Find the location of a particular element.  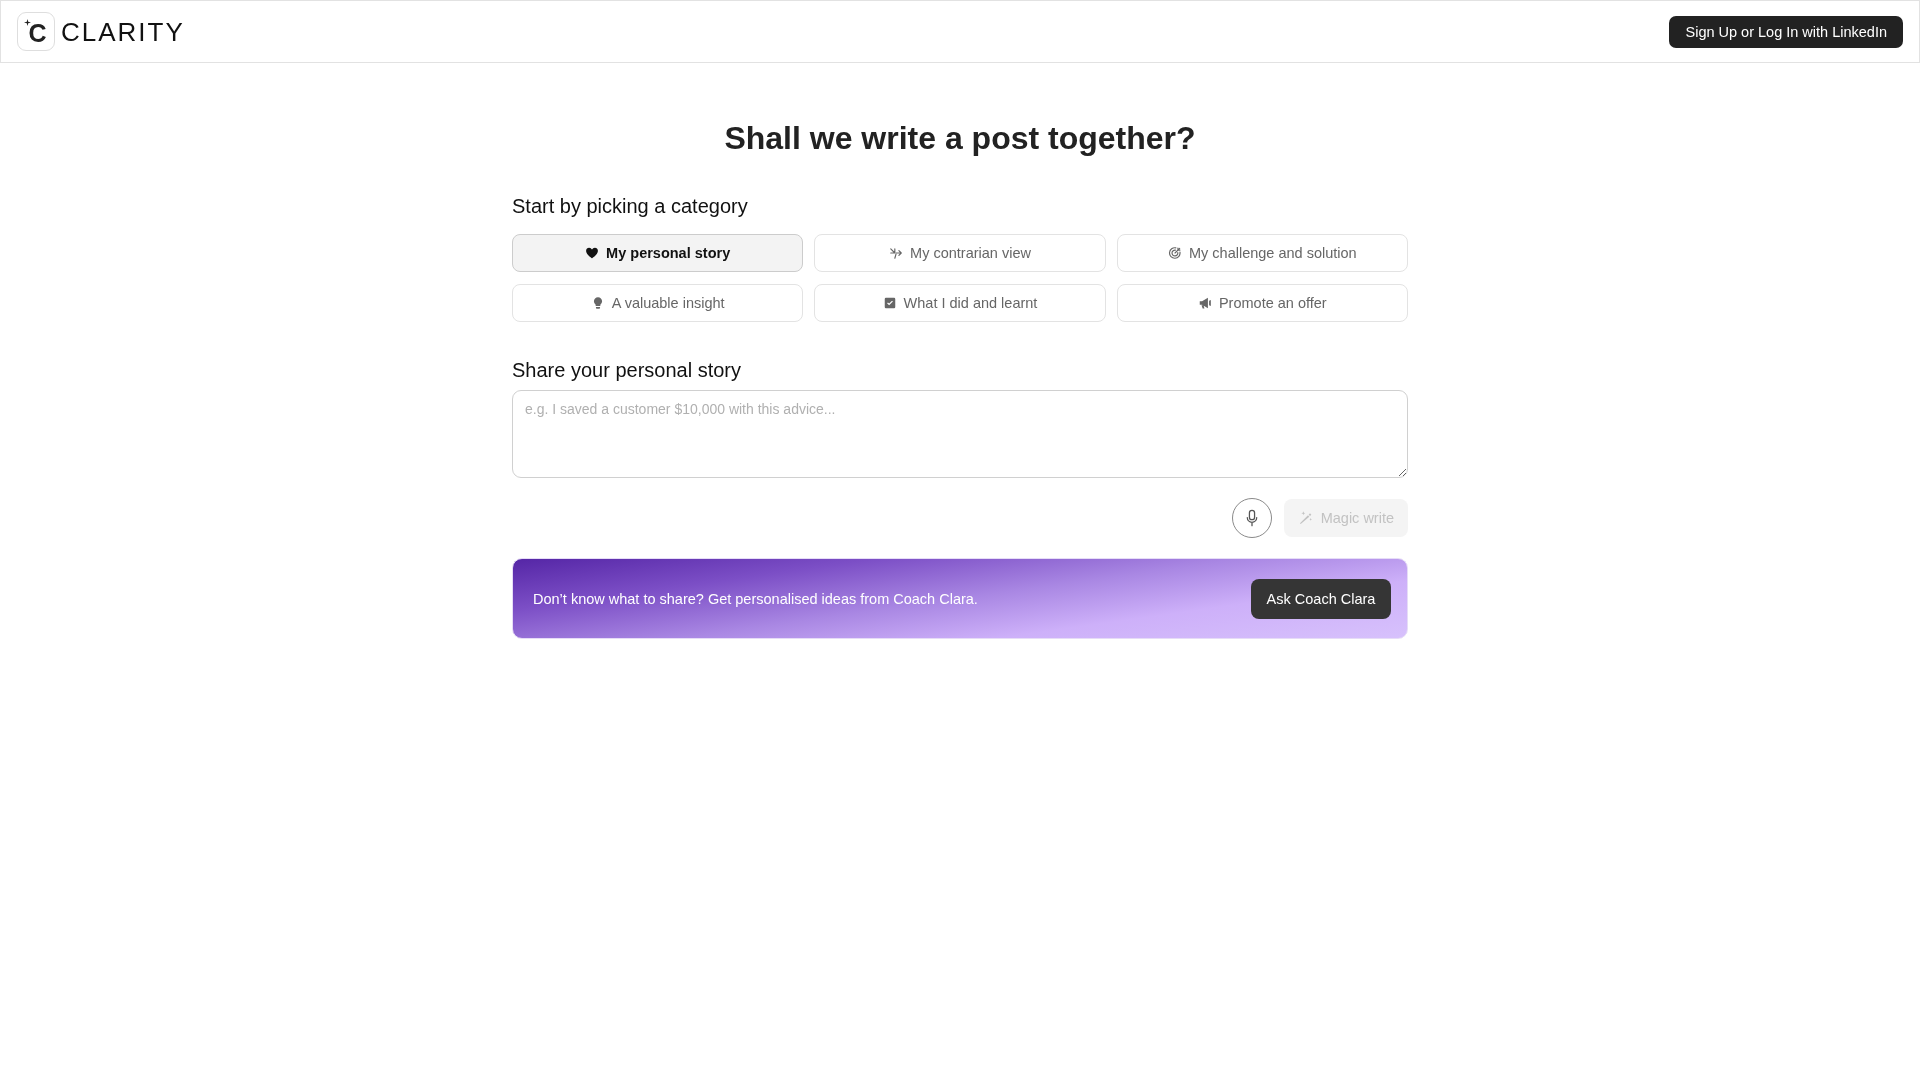

section-heading: Start by picking a category is located at coordinates (630, 206).